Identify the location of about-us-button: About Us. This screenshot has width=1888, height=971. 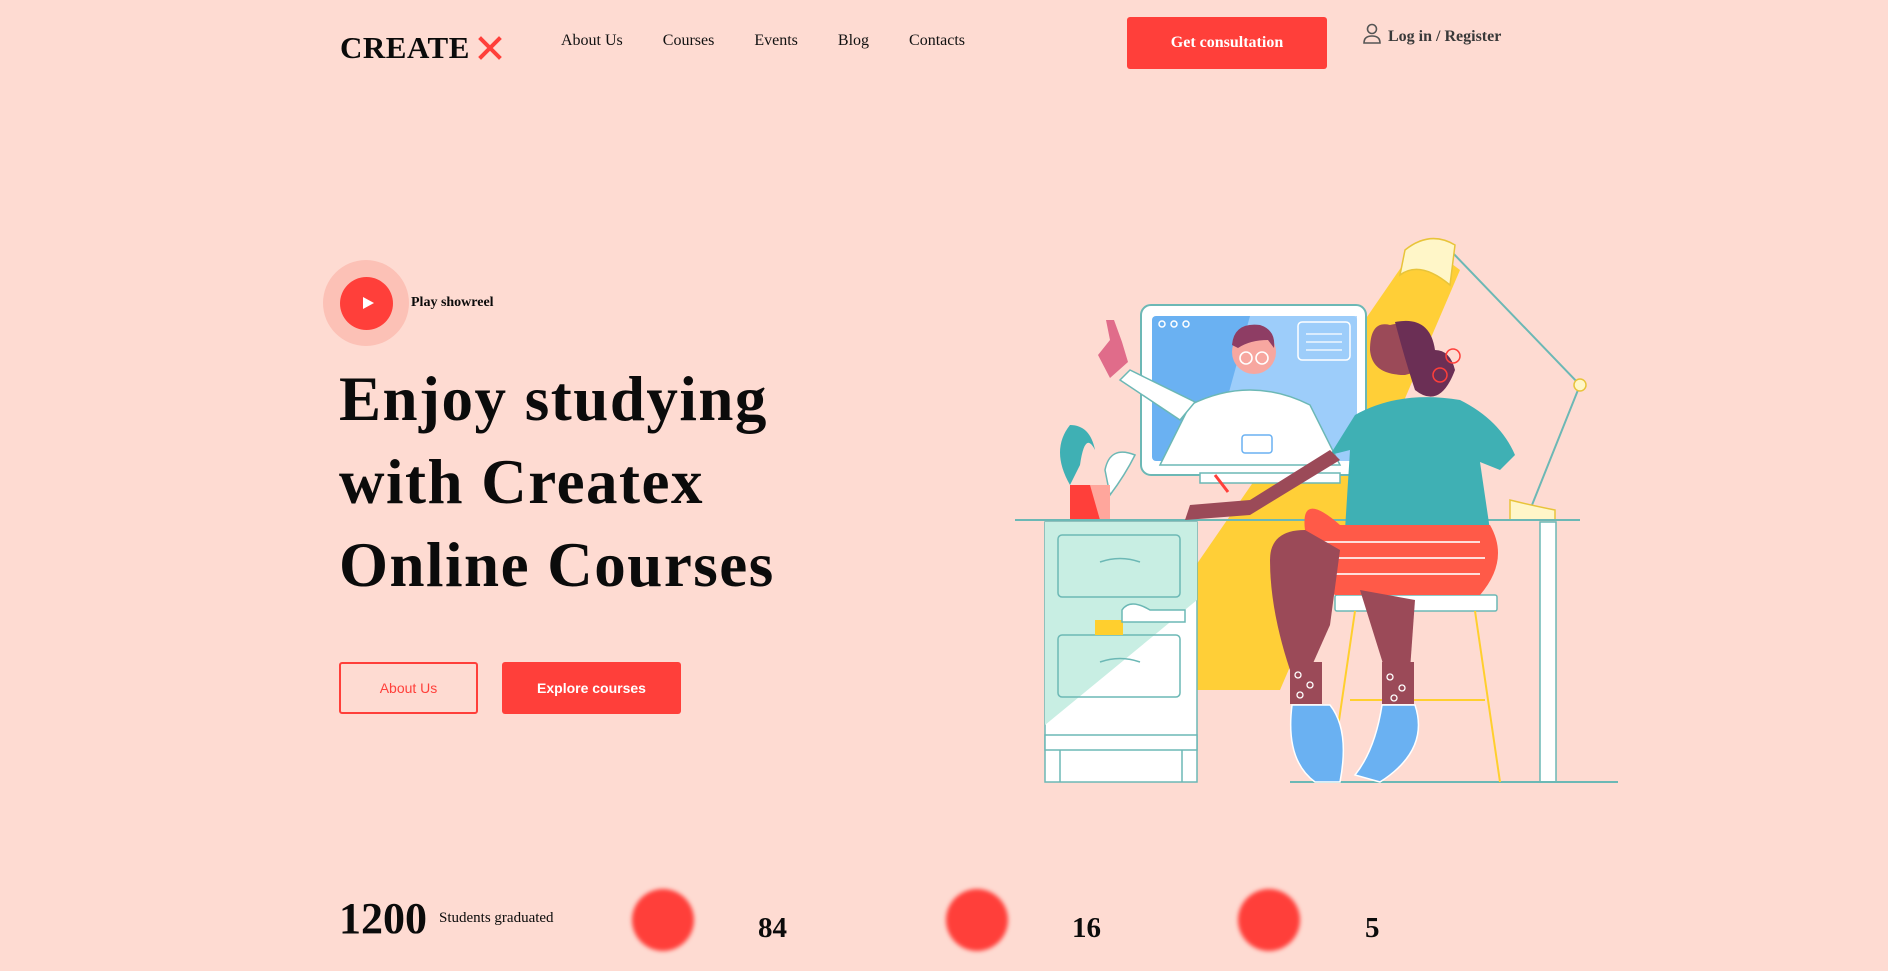
(408, 688).